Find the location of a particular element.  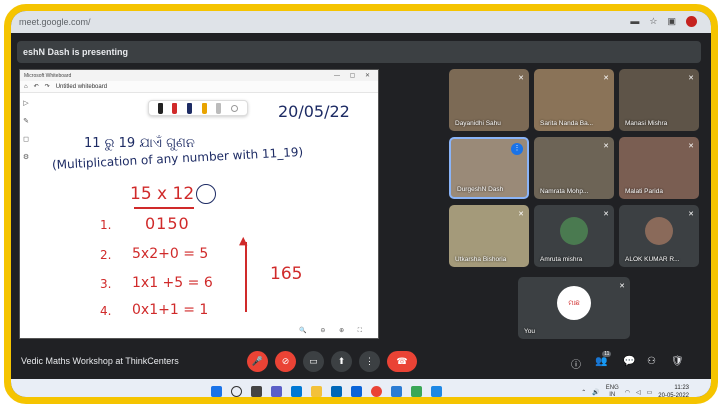

wifi-icon: ◠ is located at coordinates (627, 392).